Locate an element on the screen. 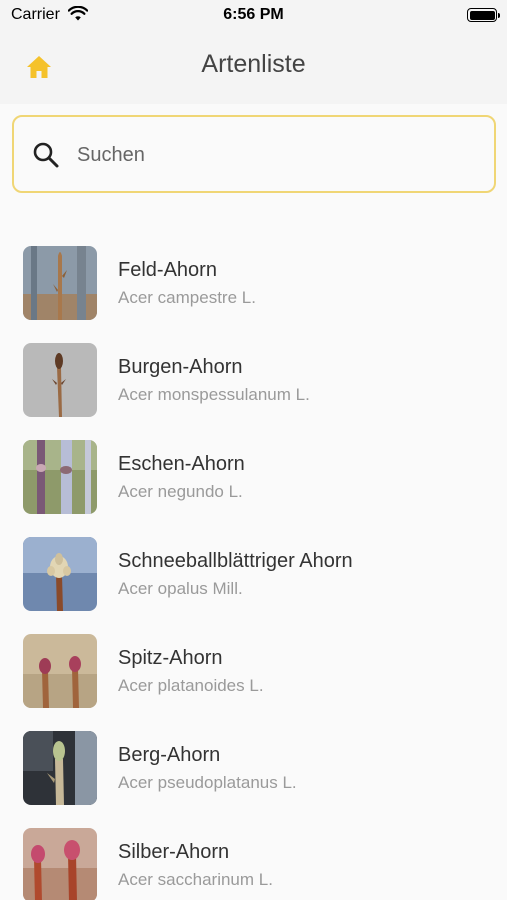  species-item-spitz-ahorn: Spitz-Ahorn Acer platanoides L. is located at coordinates (253, 672).